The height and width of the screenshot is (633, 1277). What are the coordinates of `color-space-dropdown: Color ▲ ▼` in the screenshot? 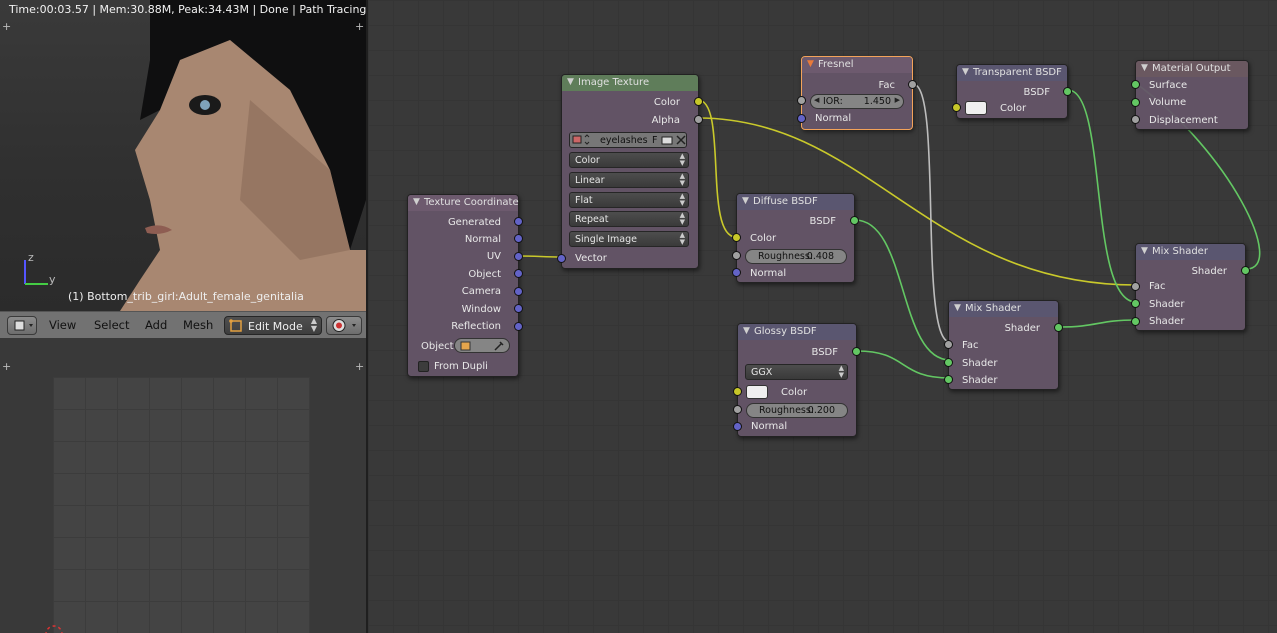 It's located at (629, 160).